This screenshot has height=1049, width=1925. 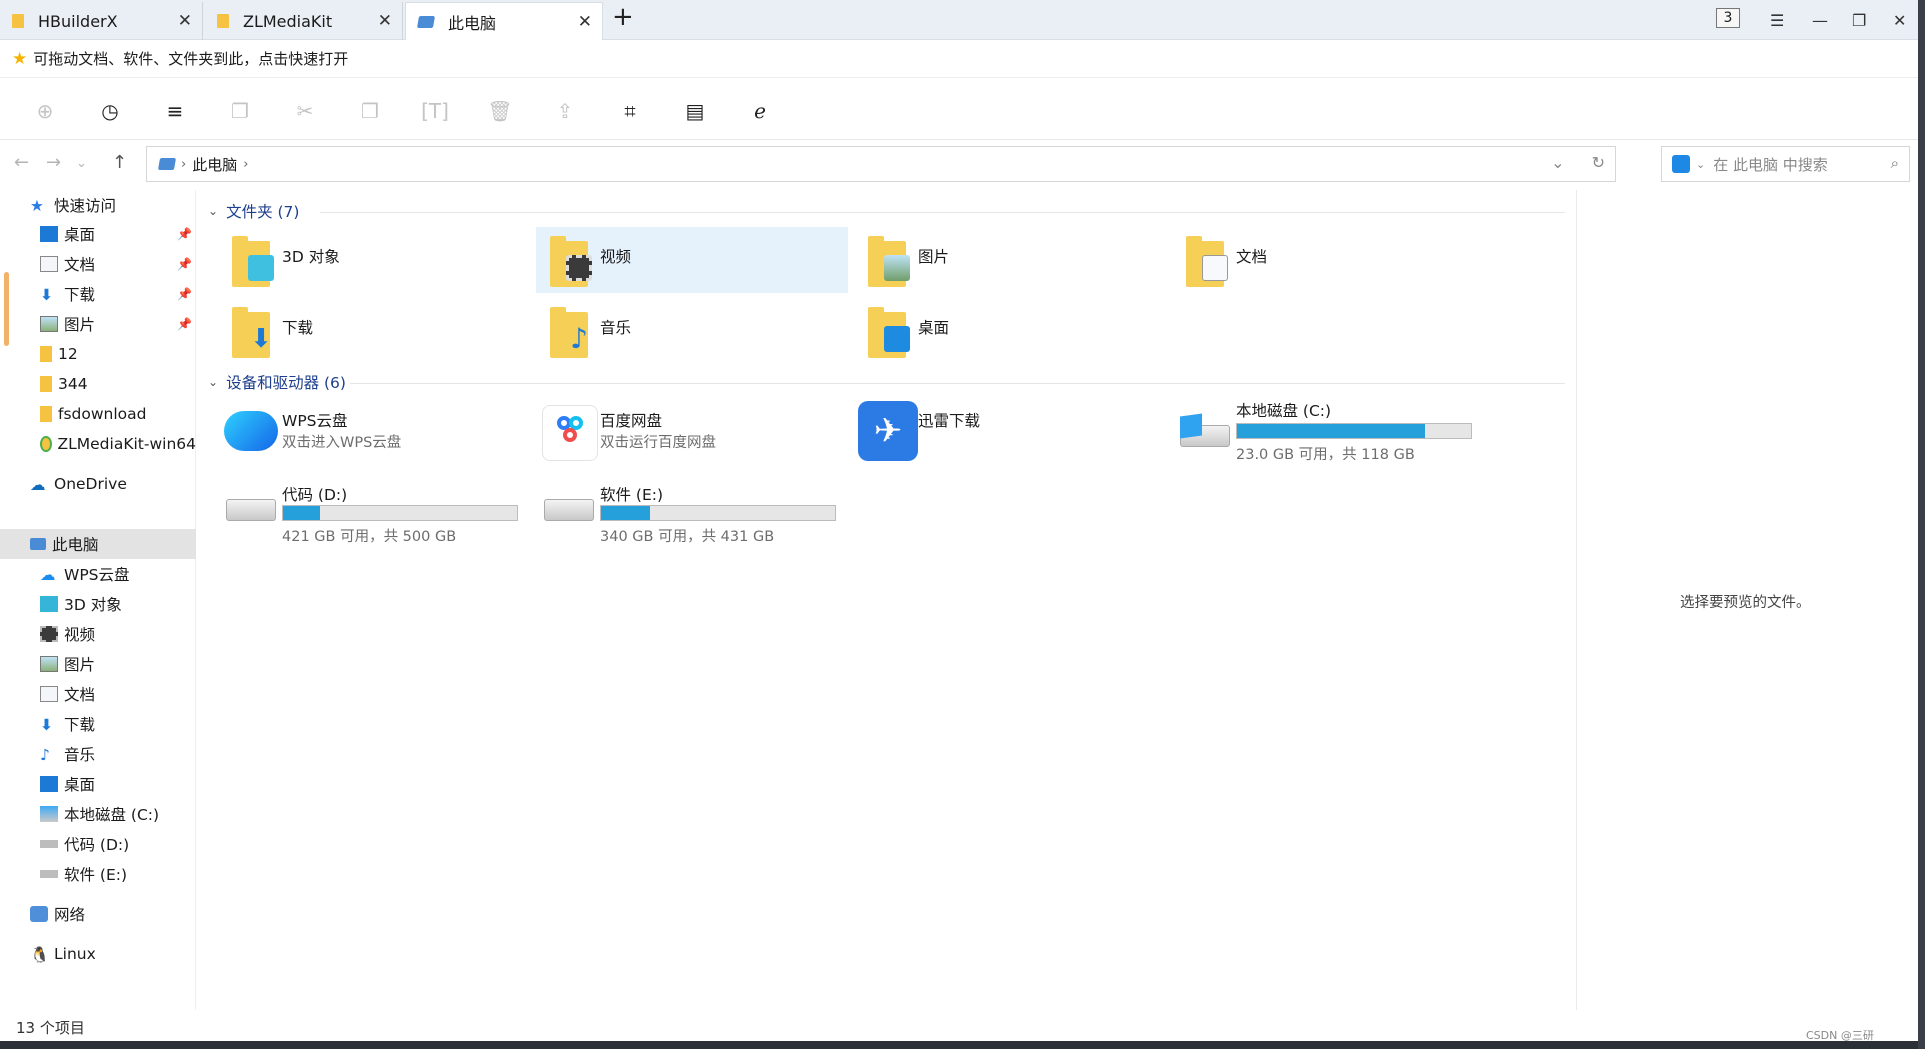 What do you see at coordinates (81, 163) in the screenshot?
I see `recent-dropdown-icon: ⌄` at bounding box center [81, 163].